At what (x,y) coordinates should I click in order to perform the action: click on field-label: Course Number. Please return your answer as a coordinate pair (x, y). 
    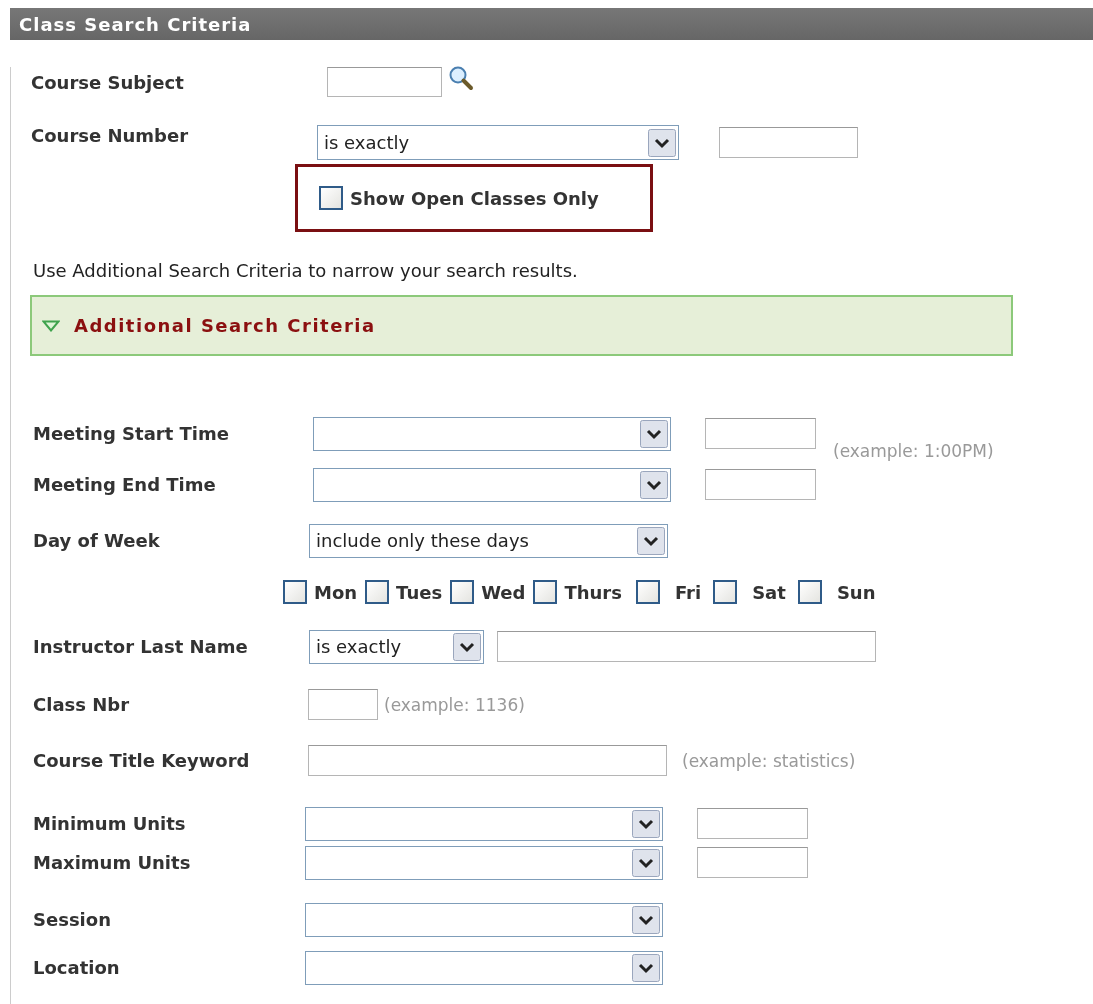
    Looking at the image, I should click on (110, 135).